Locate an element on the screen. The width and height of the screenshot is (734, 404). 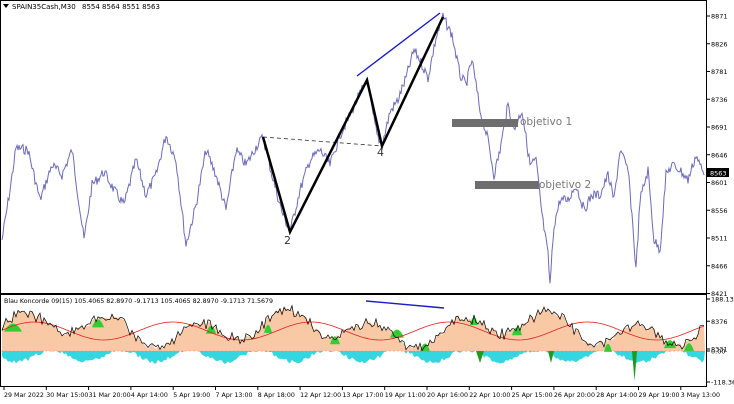
current-price-label: 8563 is located at coordinates (718, 174).